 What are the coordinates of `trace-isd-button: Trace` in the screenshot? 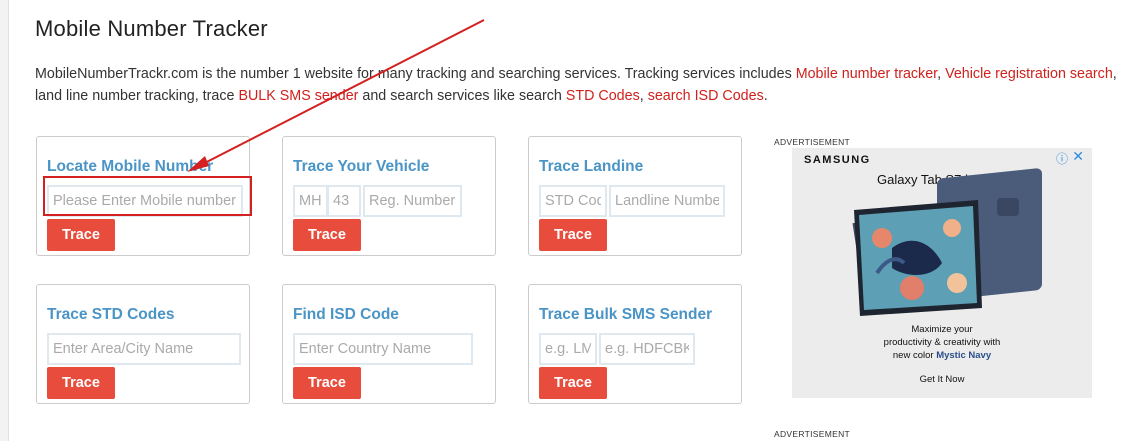 It's located at (327, 383).